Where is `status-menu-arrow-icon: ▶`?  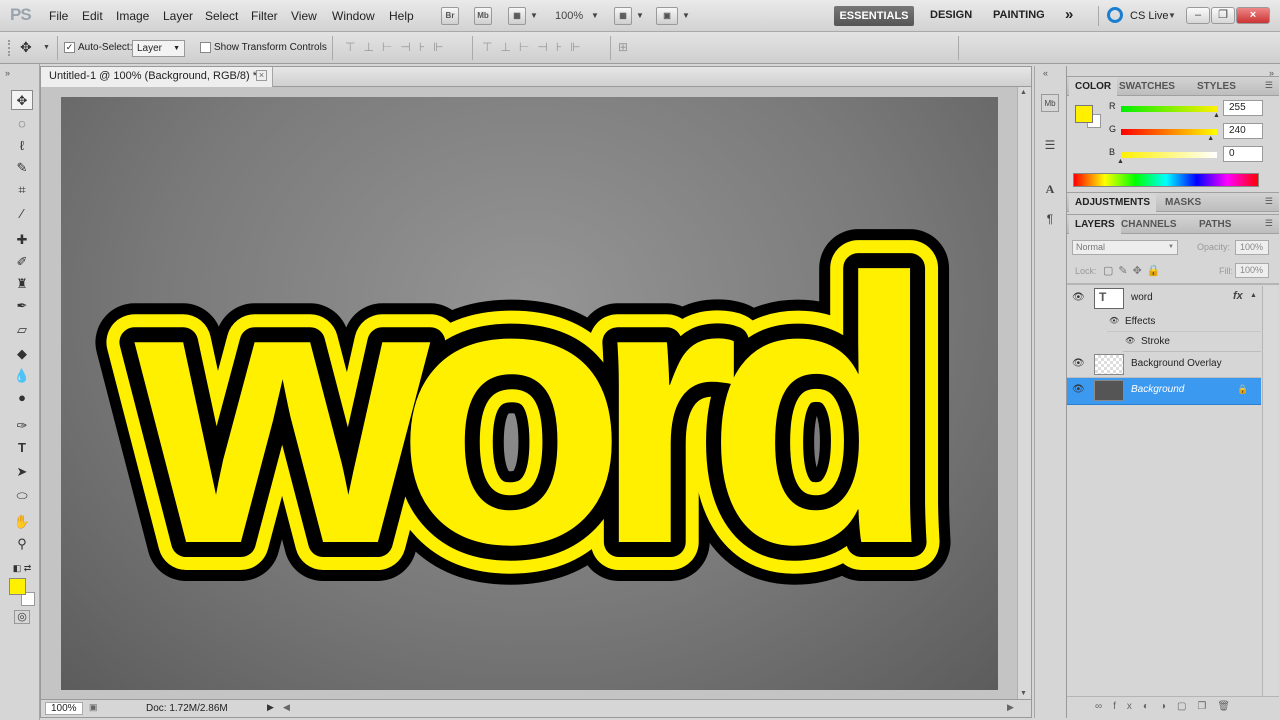 status-menu-arrow-icon: ▶ is located at coordinates (270, 707).